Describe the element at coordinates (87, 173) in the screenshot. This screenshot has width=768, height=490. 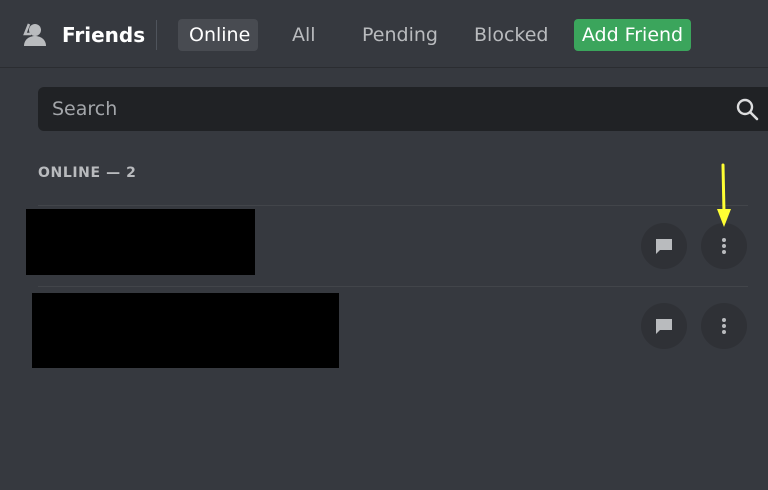
I see `online-count-label: ONLINE — 2` at that location.